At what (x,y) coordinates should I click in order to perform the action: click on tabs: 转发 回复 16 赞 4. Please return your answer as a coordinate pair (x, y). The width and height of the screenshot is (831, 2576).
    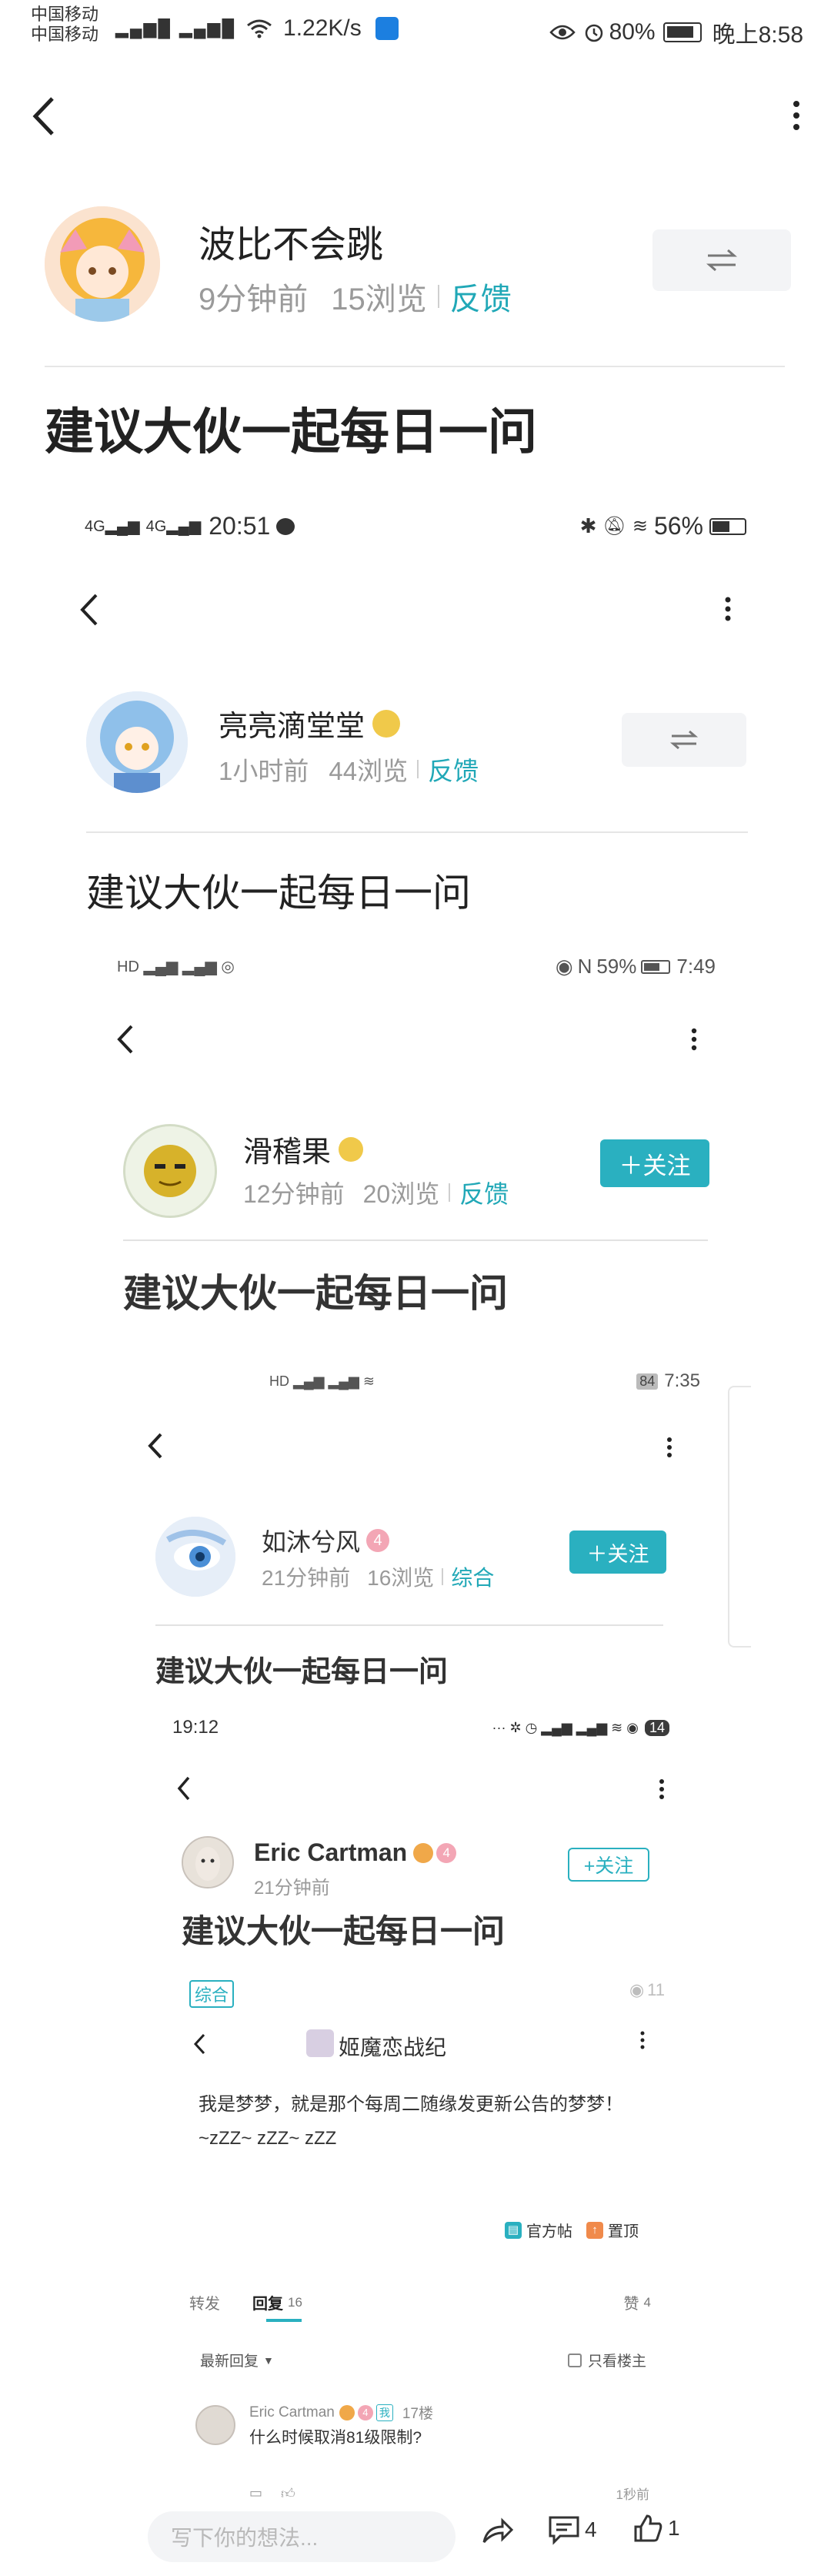
    Looking at the image, I should click on (420, 2302).